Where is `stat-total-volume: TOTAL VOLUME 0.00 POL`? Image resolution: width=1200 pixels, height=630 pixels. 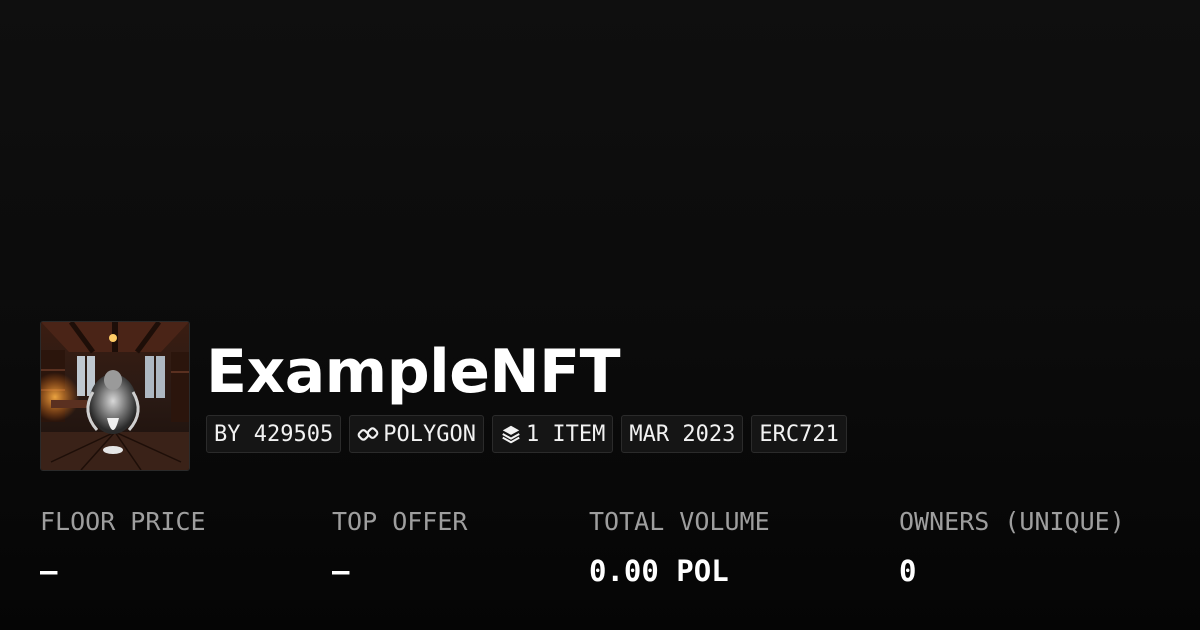 stat-total-volume: TOTAL VOLUME 0.00 POL is located at coordinates (679, 547).